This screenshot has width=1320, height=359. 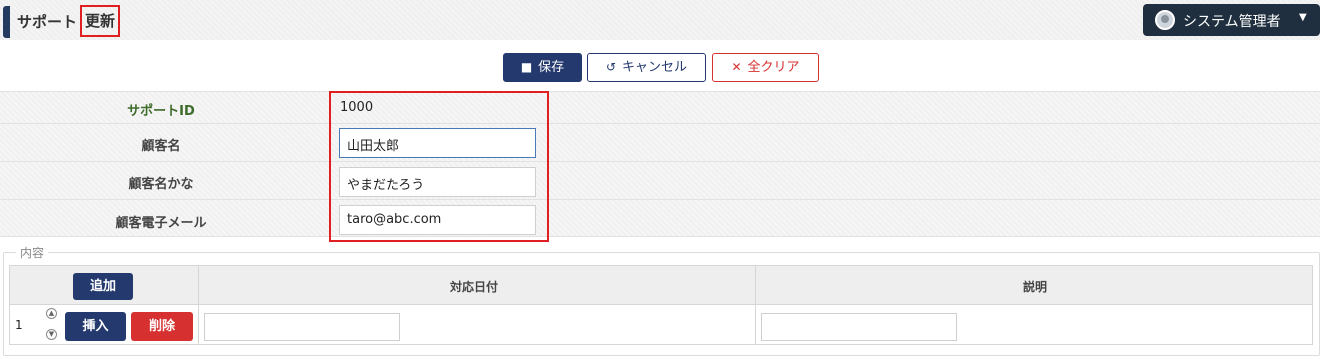 I want to click on insert-row-button: 挿入, so click(x=95, y=326).